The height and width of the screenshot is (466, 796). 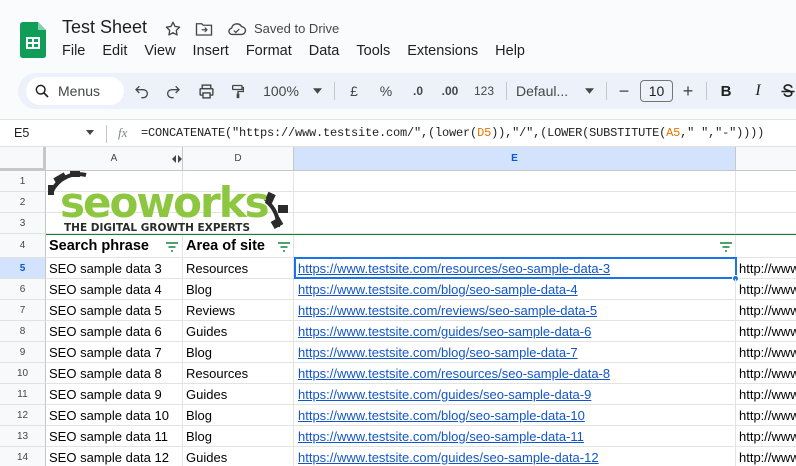 What do you see at coordinates (174, 159) in the screenshot?
I see `hidden-columns-left-arrow` at bounding box center [174, 159].